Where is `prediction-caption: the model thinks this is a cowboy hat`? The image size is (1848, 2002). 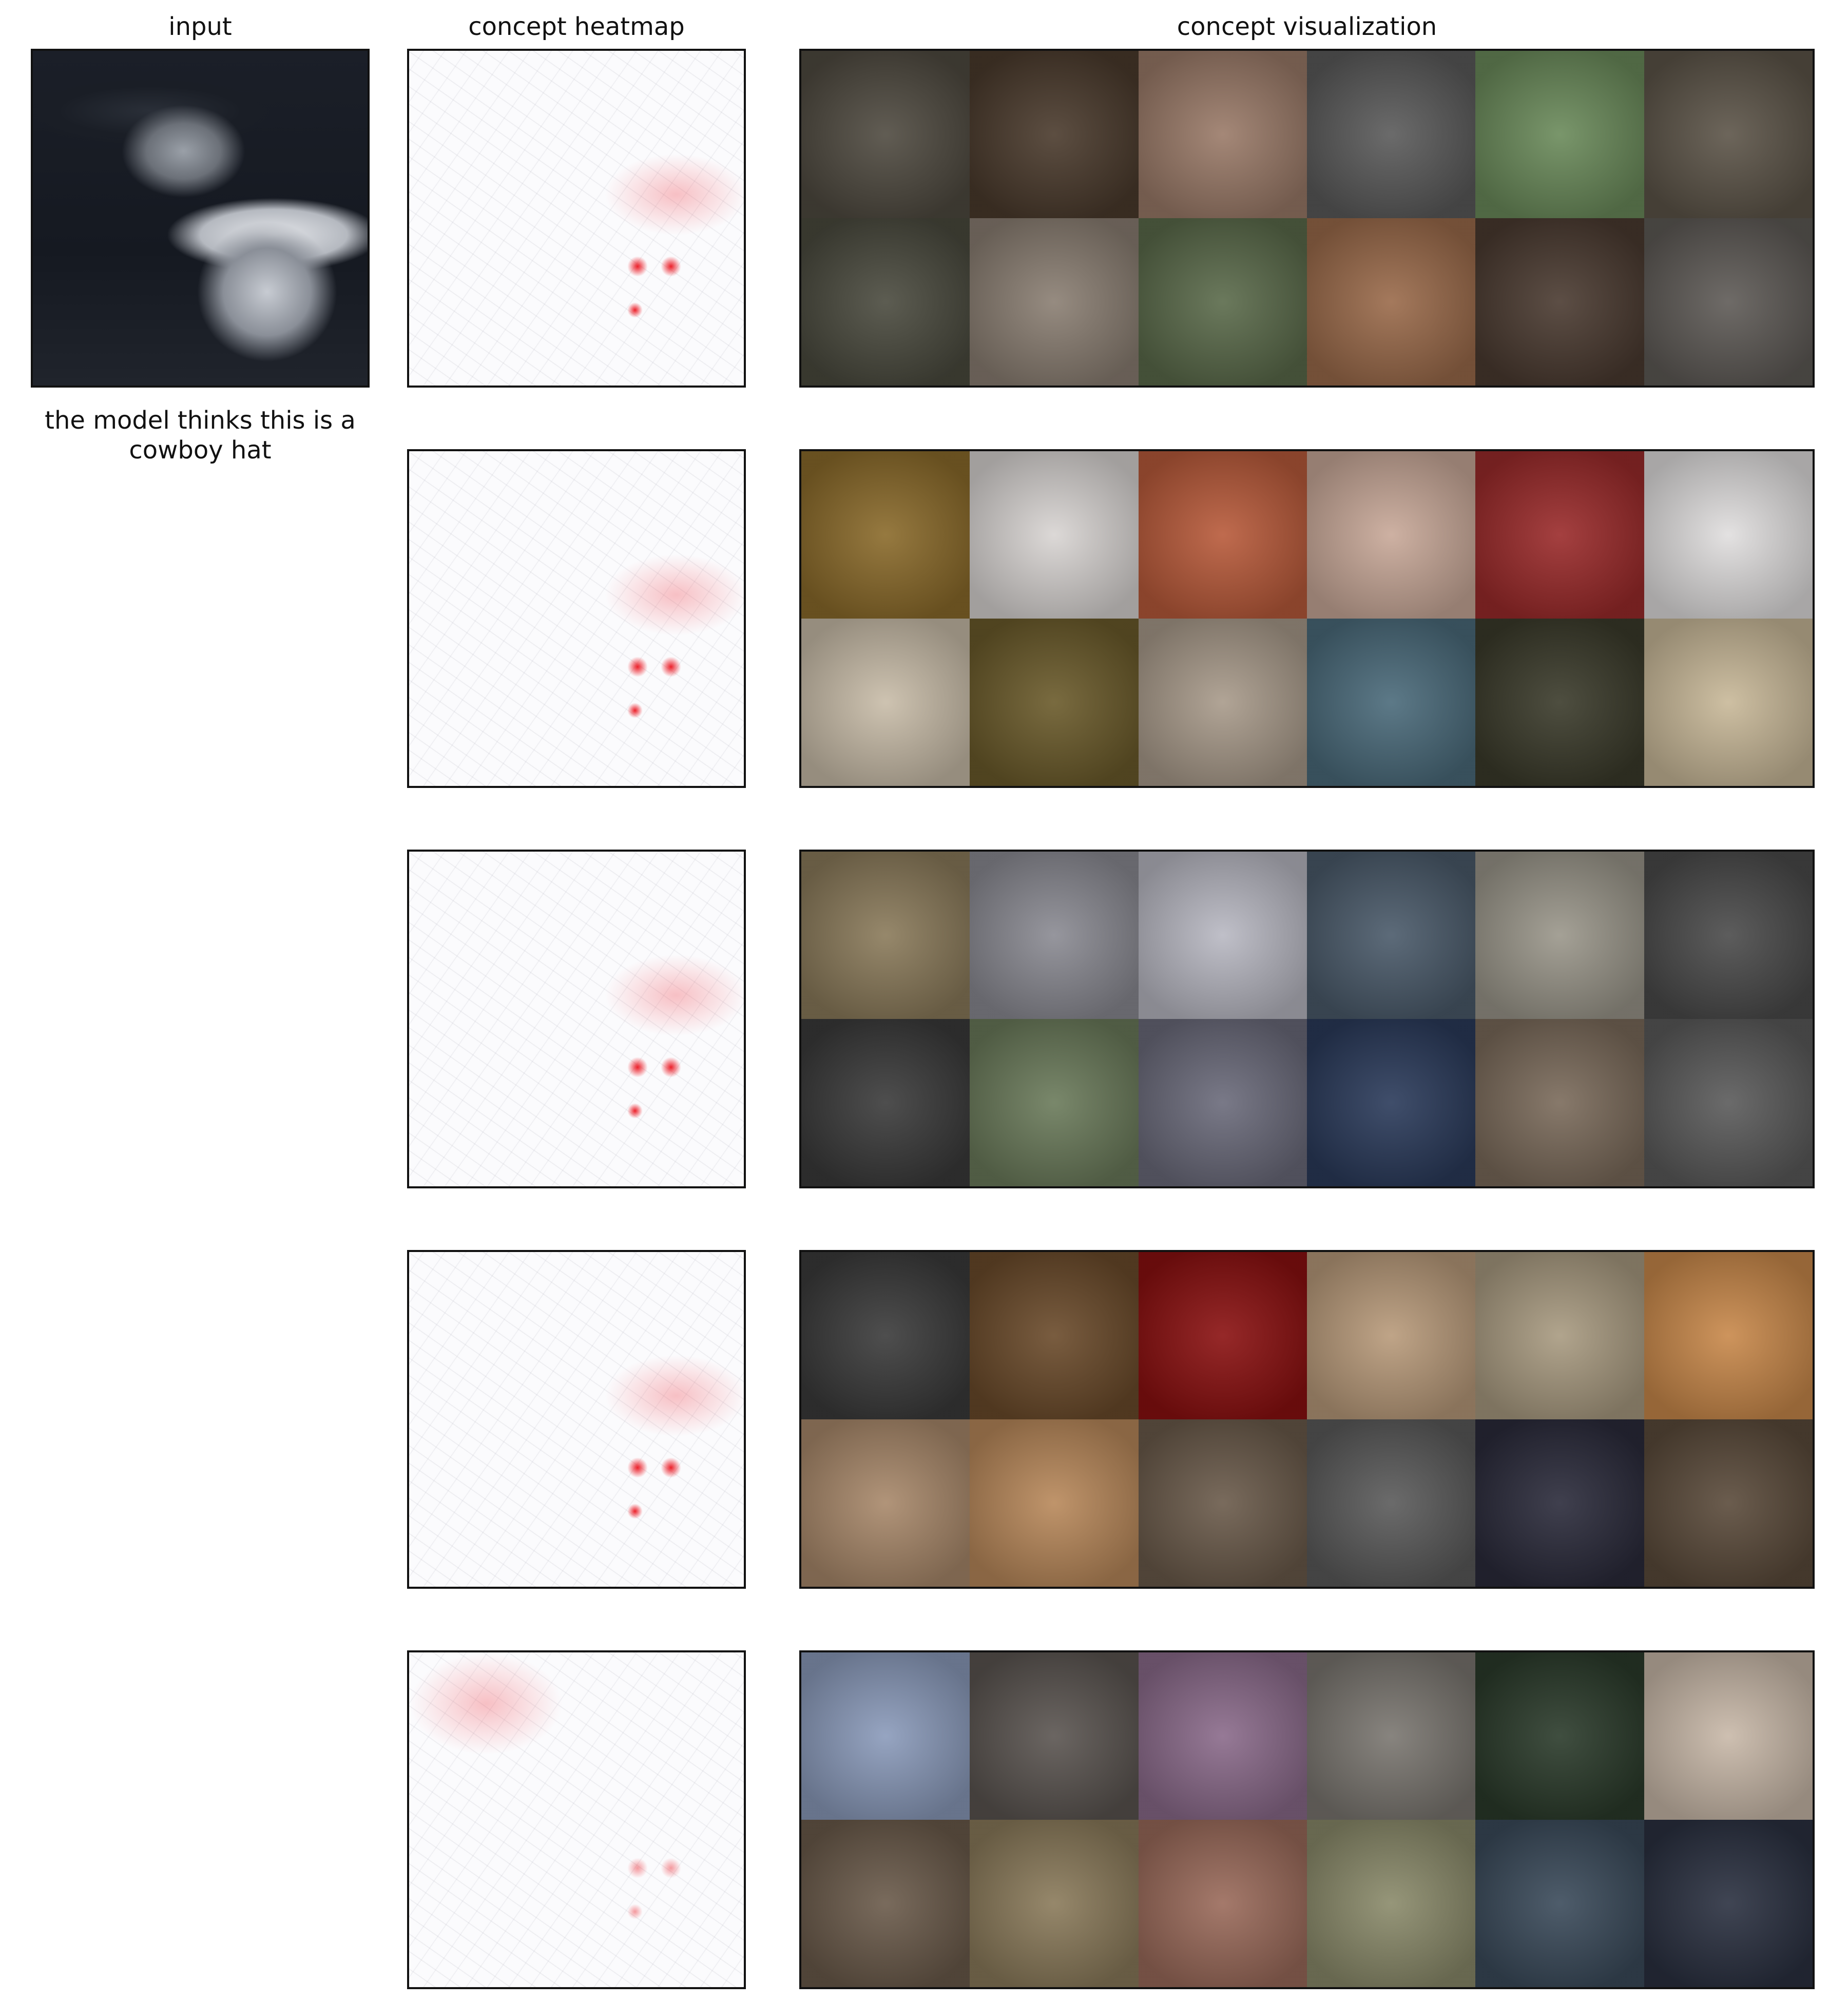
prediction-caption: the model thinks this is a cowboy hat is located at coordinates (200, 435).